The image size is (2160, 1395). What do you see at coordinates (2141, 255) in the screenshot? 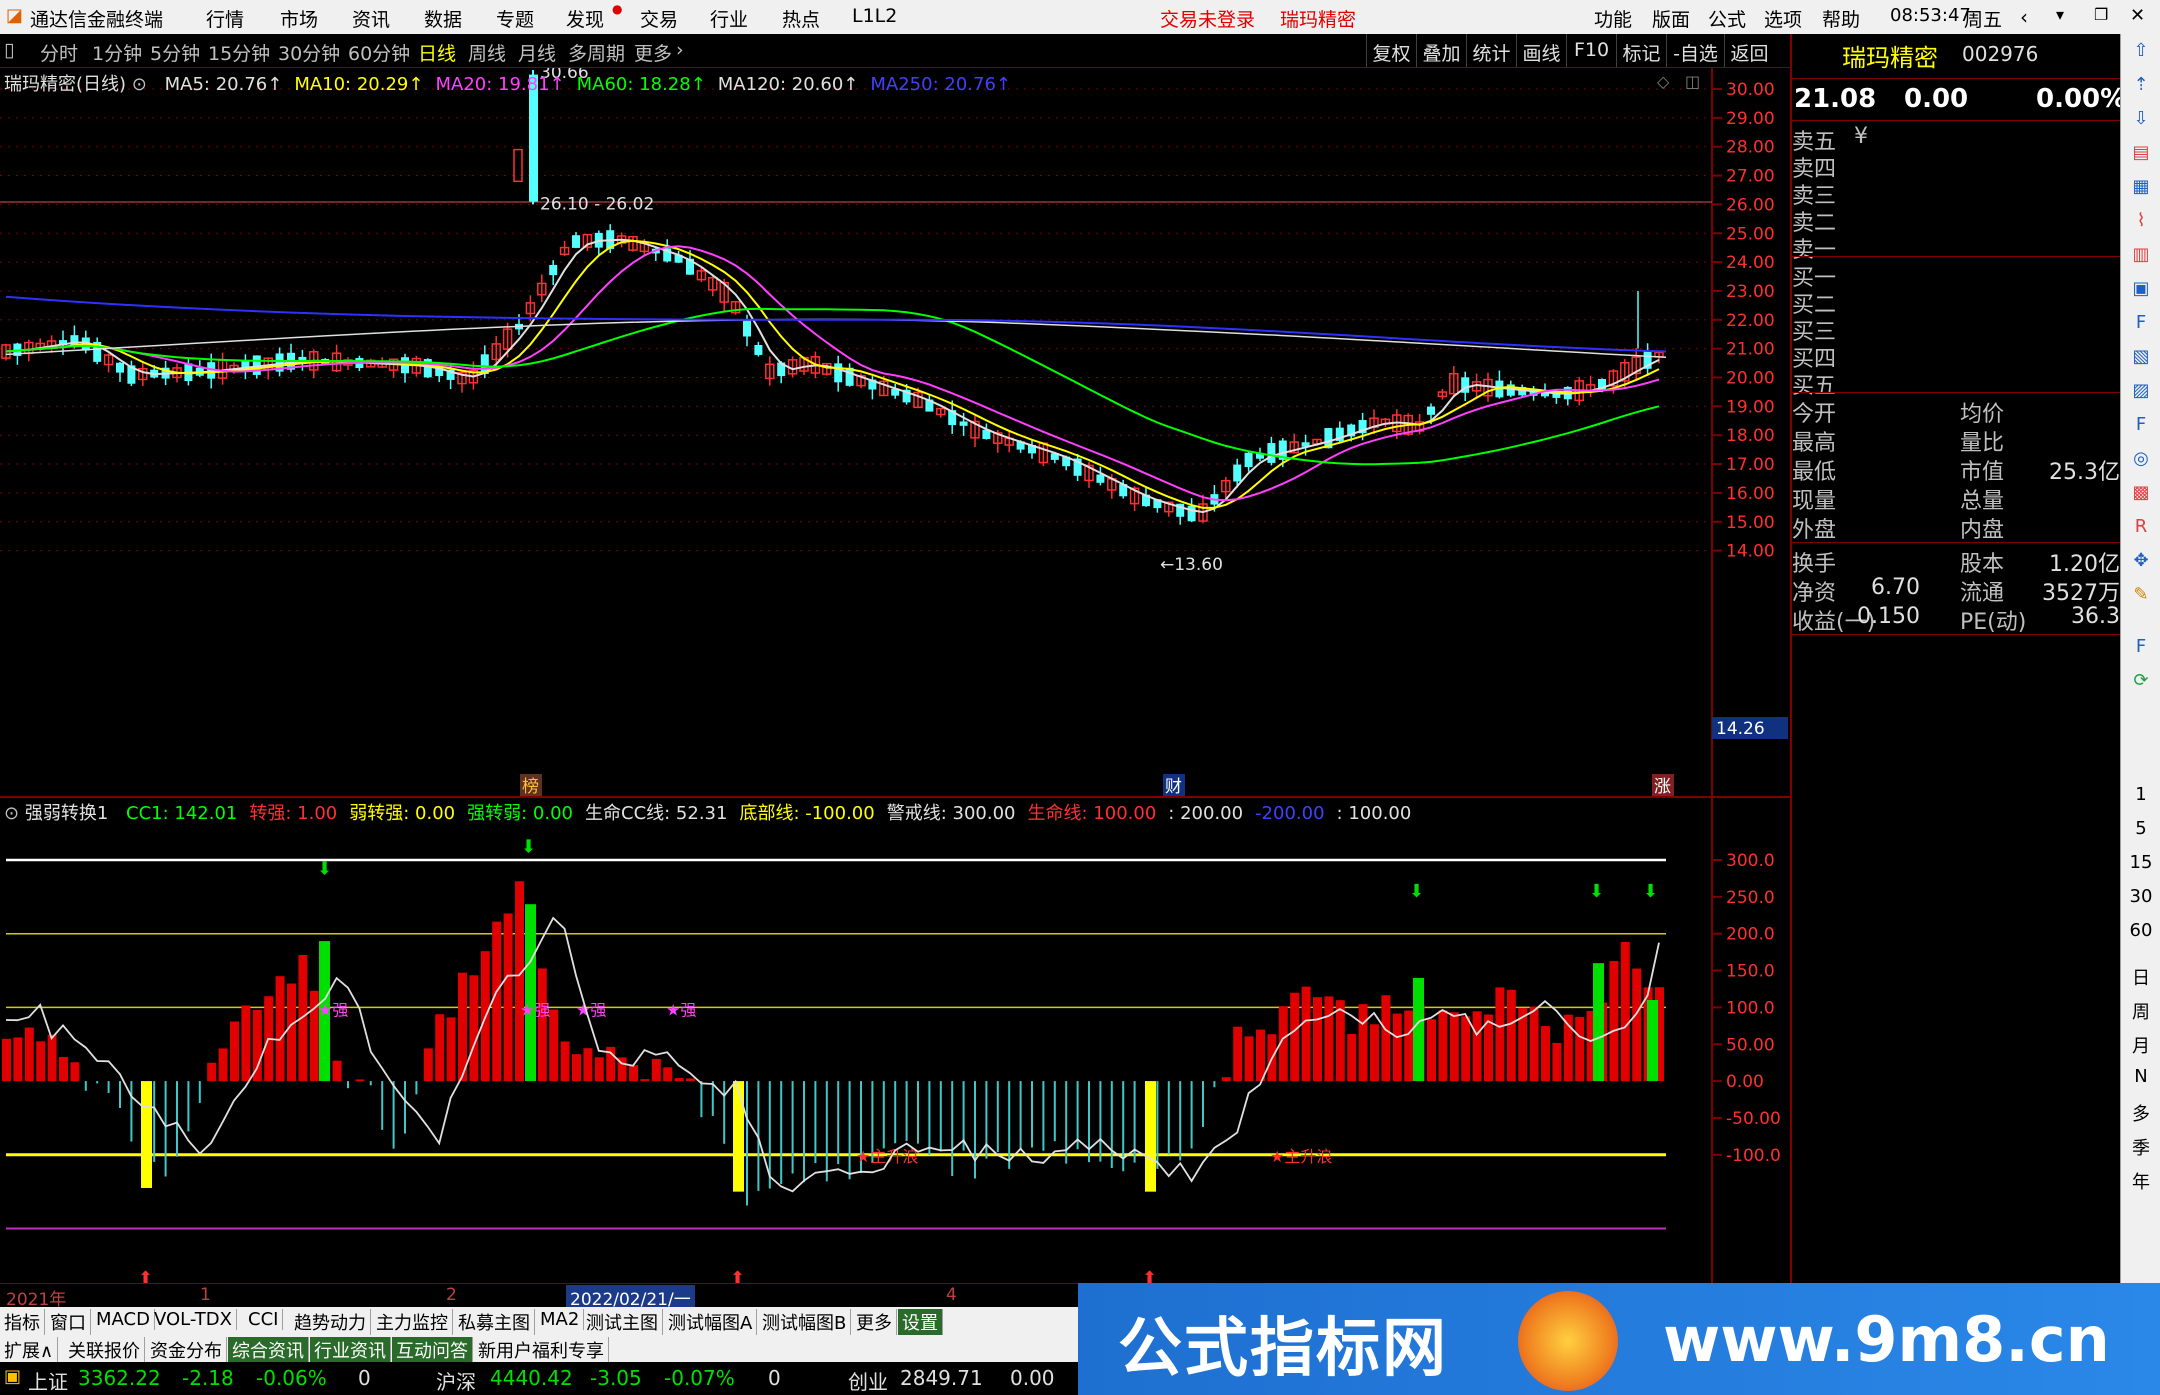
I see `kline-icon: ▥` at bounding box center [2141, 255].